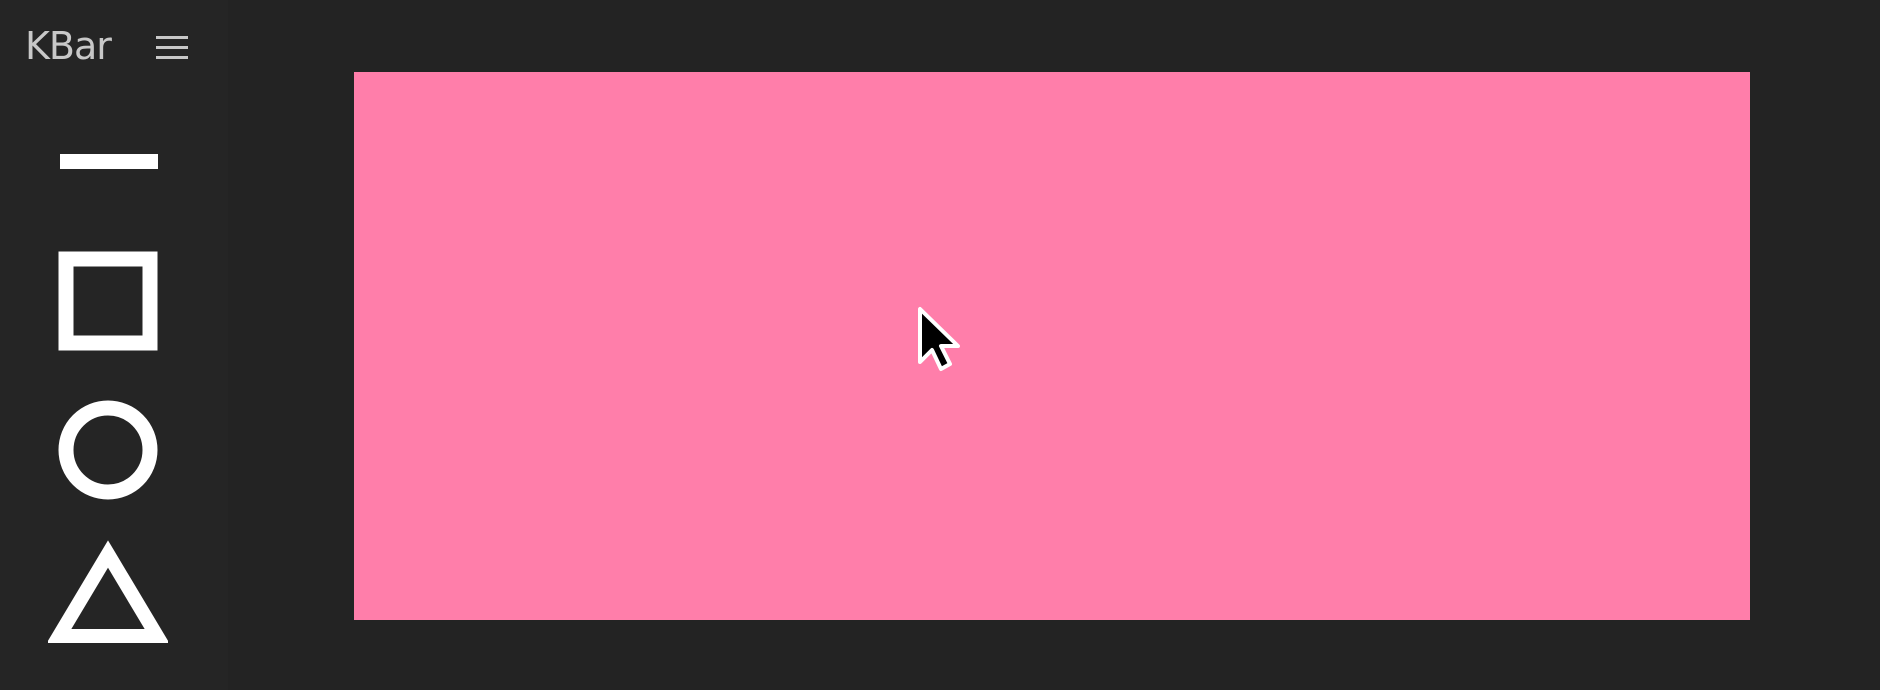 This screenshot has height=690, width=1880. I want to click on triangle-tool-icon, so click(108, 591).